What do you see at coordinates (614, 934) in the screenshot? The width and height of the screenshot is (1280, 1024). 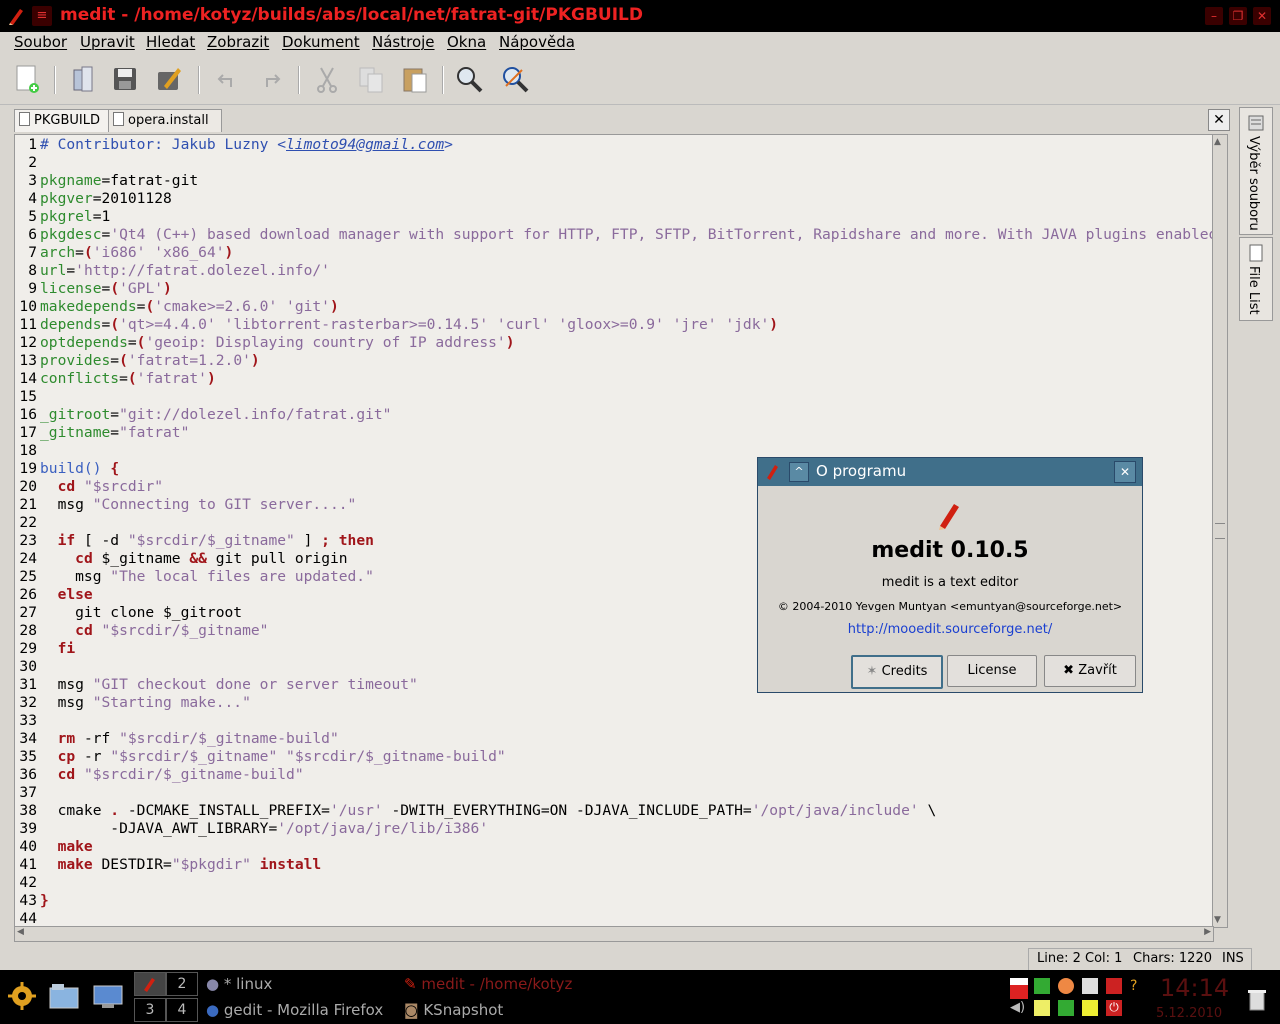 I see `horizontal-scrollbar: ◀ ▶` at bounding box center [614, 934].